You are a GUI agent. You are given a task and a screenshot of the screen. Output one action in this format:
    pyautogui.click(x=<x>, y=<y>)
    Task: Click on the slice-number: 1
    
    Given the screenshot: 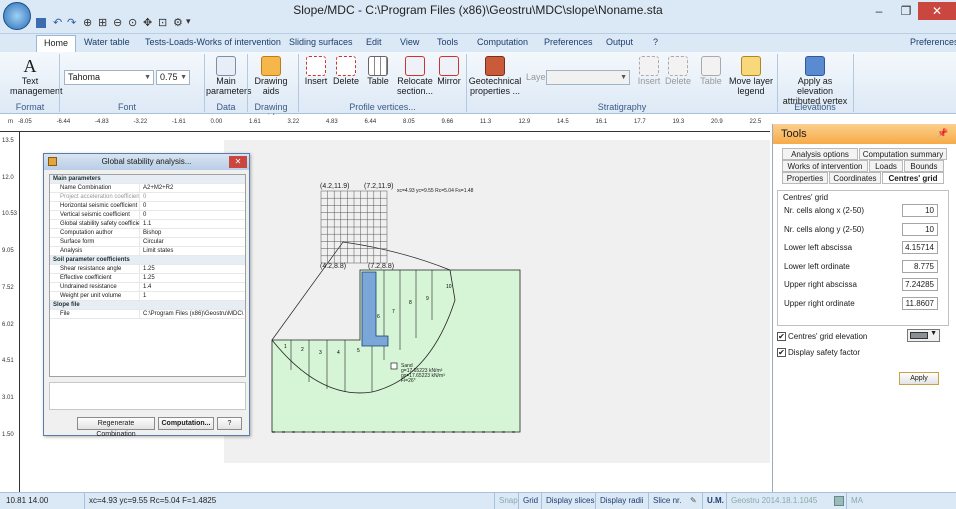 What is the action you would take?
    pyautogui.click(x=285, y=347)
    